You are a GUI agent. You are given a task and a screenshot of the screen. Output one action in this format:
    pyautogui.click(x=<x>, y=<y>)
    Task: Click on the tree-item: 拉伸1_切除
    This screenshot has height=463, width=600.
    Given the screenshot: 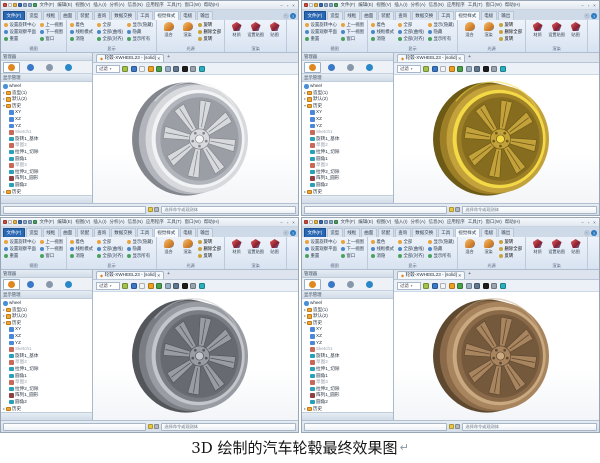 What is the action you would take?
    pyautogui.click(x=347, y=369)
    